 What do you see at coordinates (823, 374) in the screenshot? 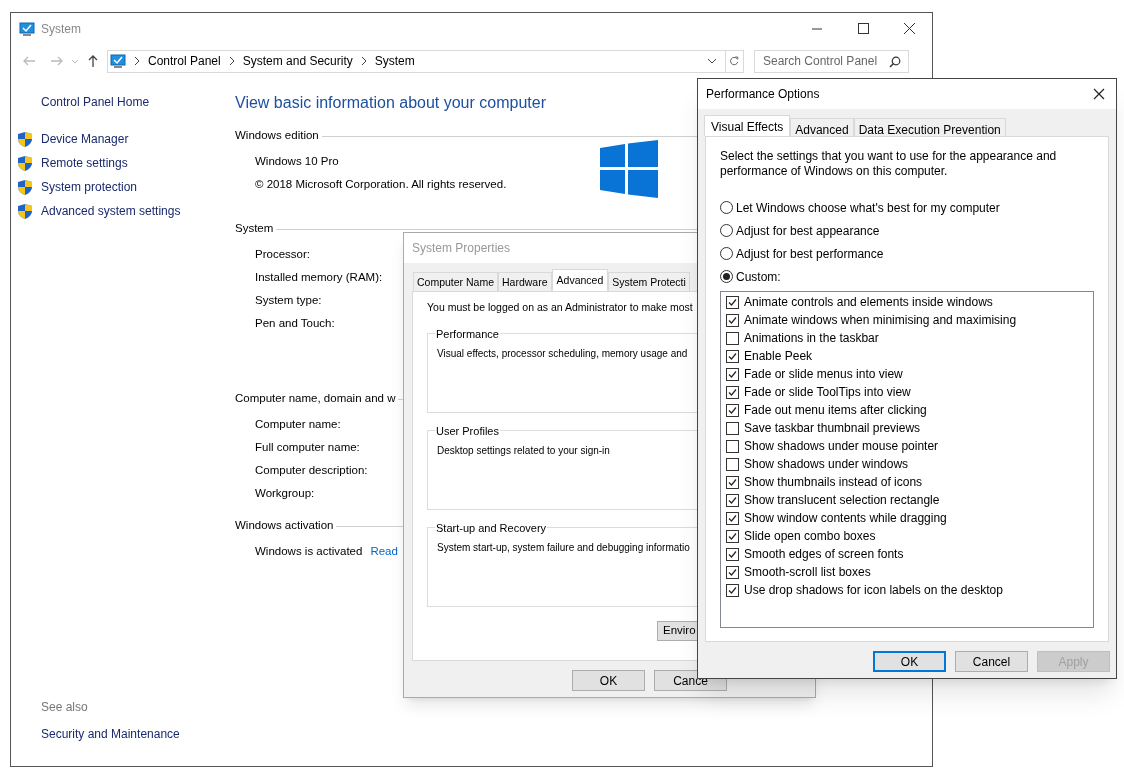
I see `checkbox-label: Fade or slide menus into view` at bounding box center [823, 374].